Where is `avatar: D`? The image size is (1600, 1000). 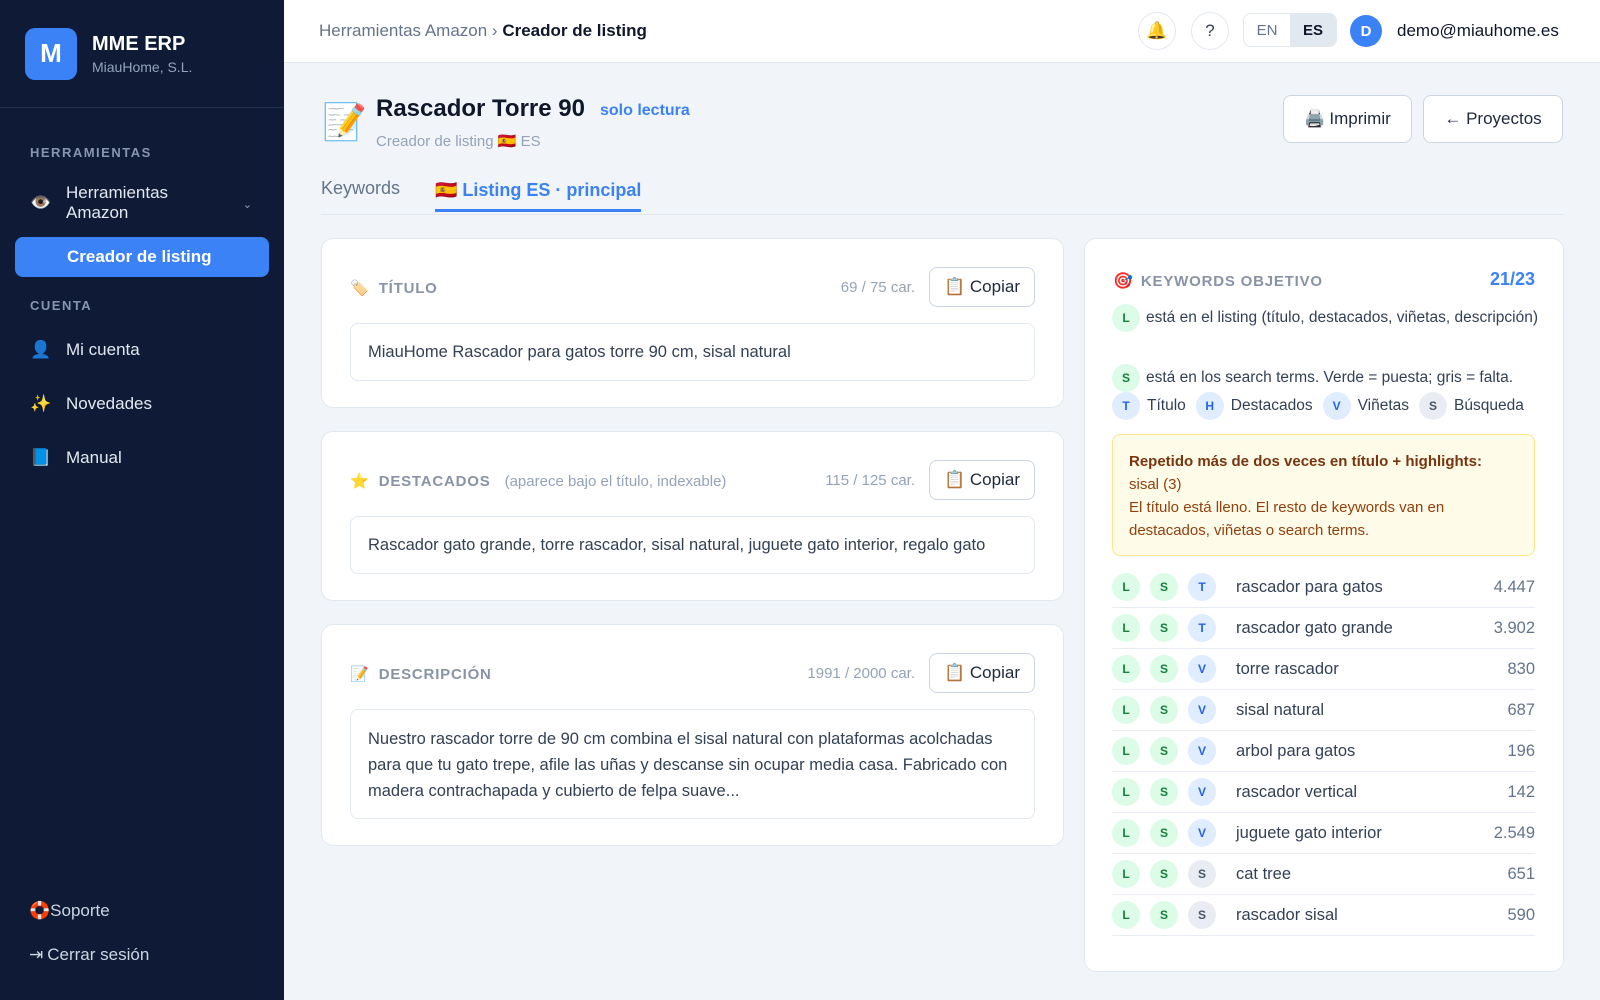
avatar: D is located at coordinates (1366, 31).